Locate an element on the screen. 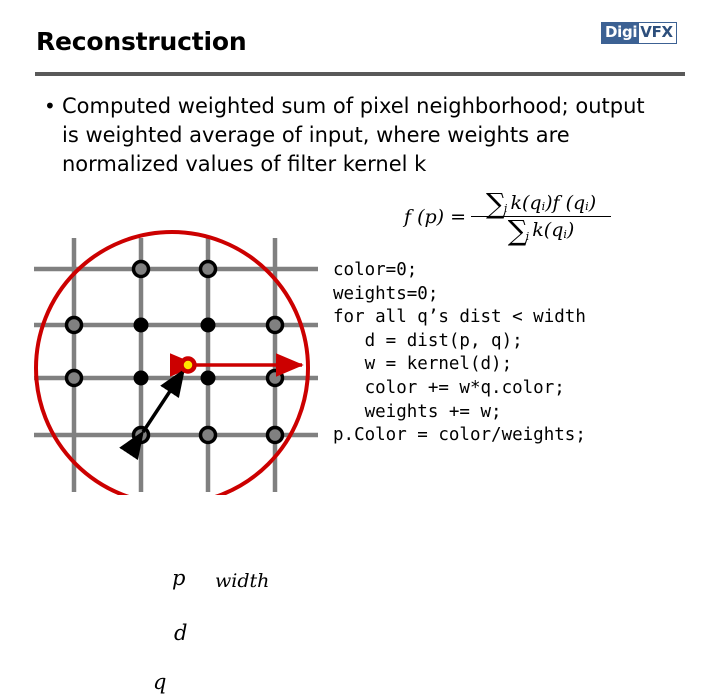 The width and height of the screenshot is (720, 694). equation-numerator: ∑ i k(q i) f (q i) is located at coordinates (541, 203).